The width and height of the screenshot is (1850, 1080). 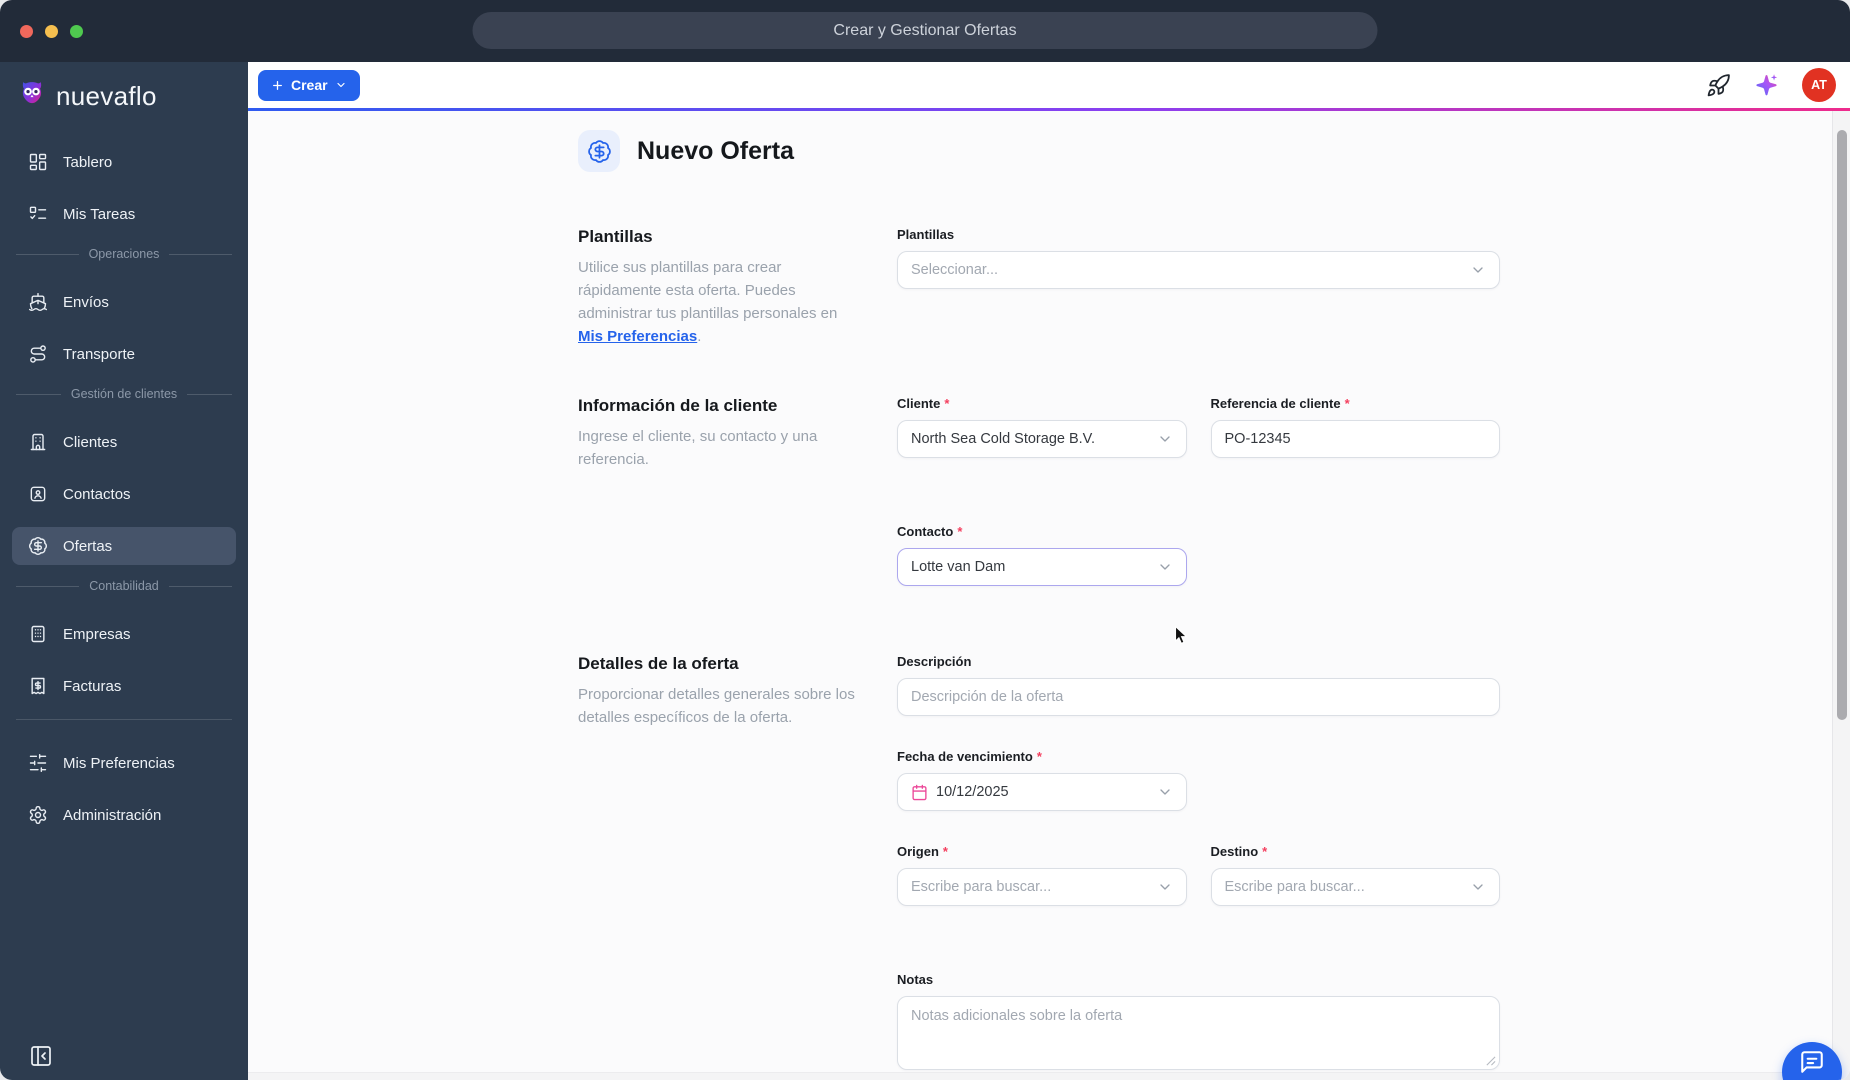 I want to click on create-button: Crear, so click(x=309, y=85).